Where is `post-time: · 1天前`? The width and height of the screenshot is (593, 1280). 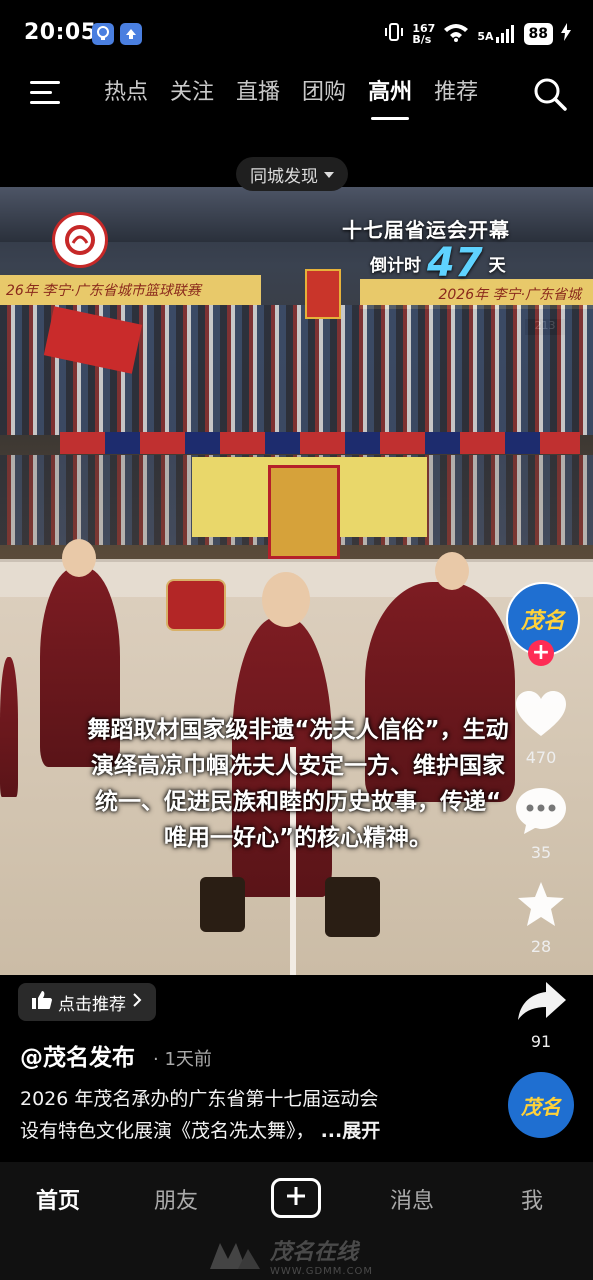
post-time: · 1天前 is located at coordinates (182, 1059).